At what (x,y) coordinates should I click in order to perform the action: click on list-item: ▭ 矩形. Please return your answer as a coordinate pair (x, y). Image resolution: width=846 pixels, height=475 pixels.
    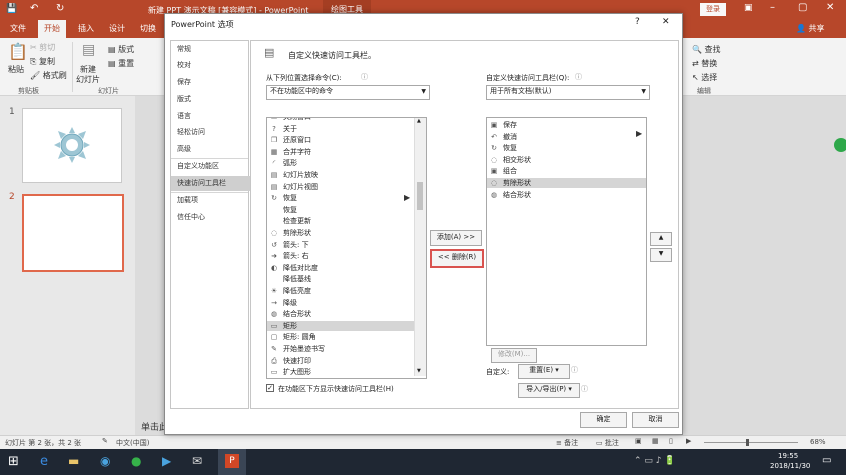
    Looking at the image, I should click on (346, 326).